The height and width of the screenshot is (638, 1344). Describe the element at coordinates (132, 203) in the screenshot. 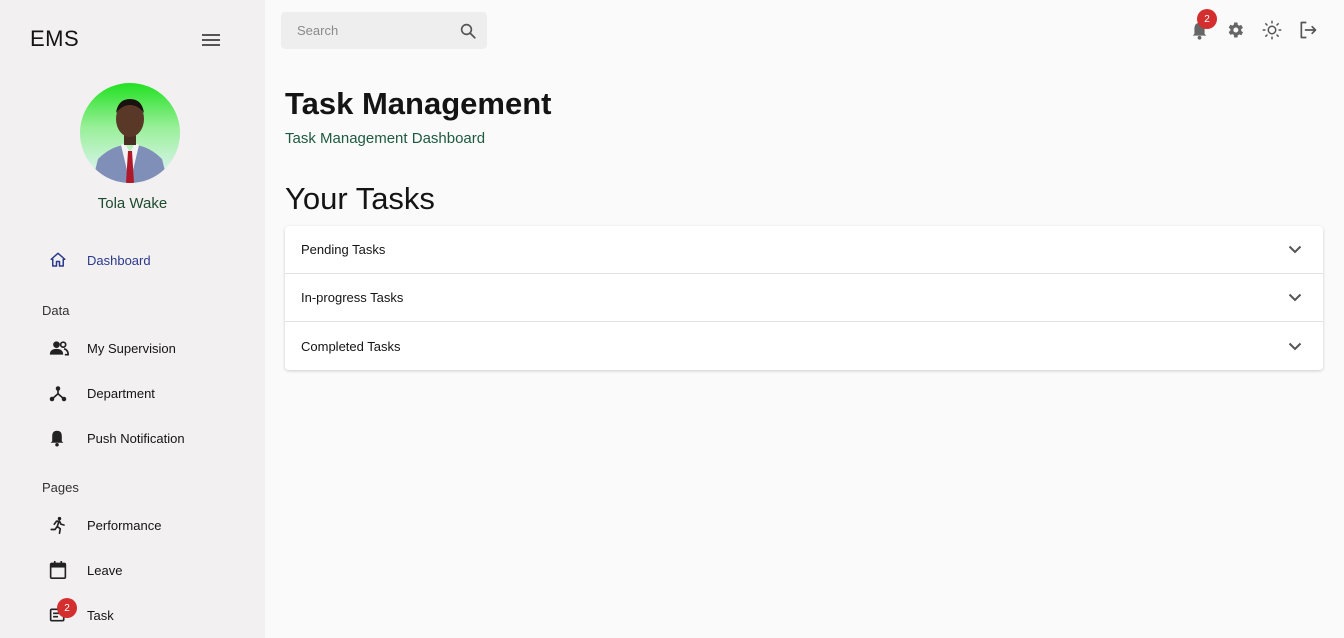

I see `user-name: Tola Wake` at that location.